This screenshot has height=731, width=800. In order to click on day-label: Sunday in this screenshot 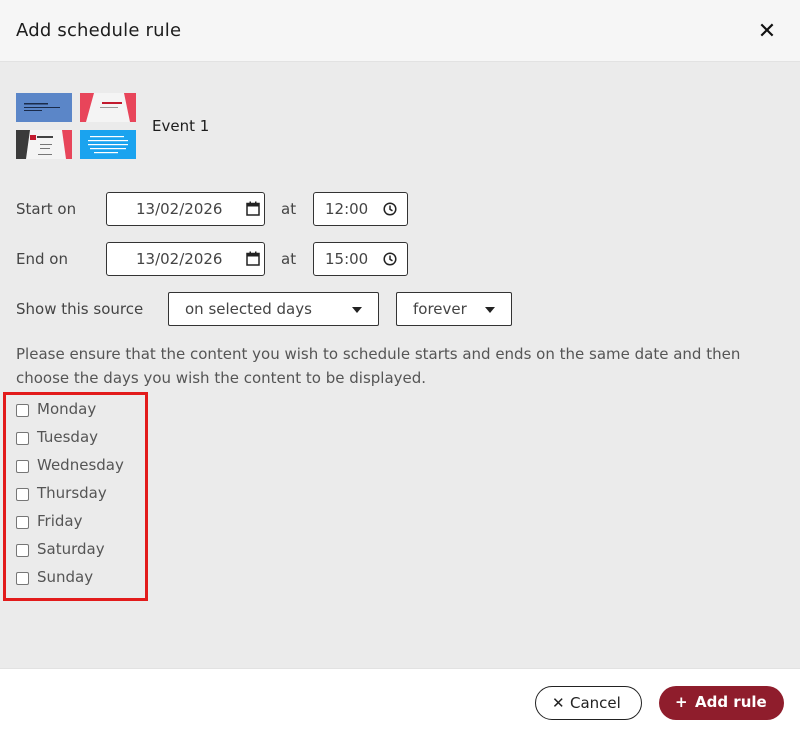, I will do `click(65, 577)`.